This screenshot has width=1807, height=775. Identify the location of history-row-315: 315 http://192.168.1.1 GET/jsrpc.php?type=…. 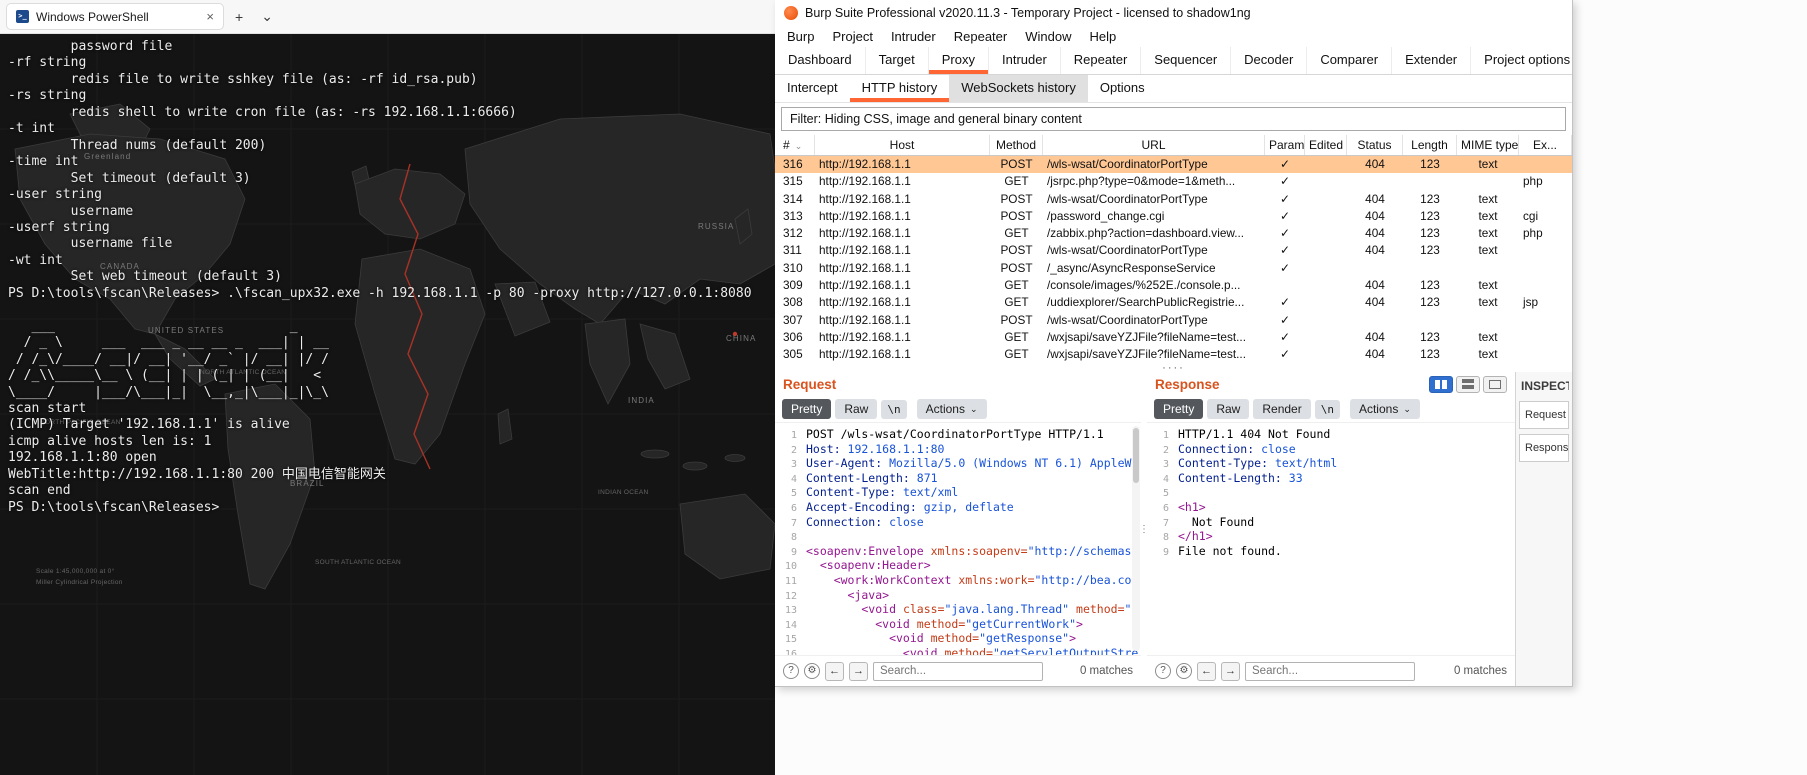
(1173, 181).